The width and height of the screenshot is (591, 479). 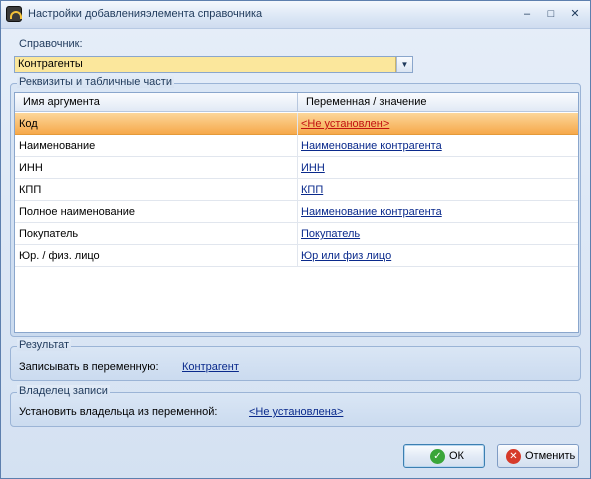 I want to click on result-variable-link: Контрагент, so click(x=210, y=367).